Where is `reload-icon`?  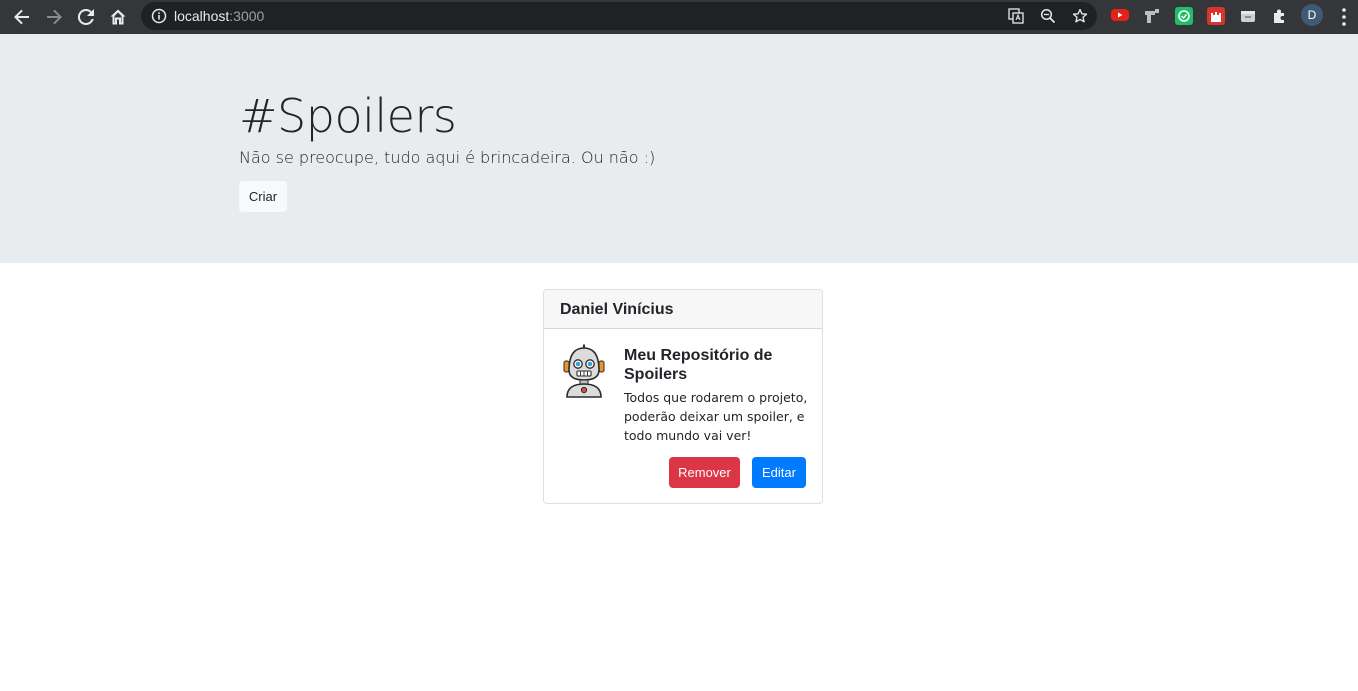 reload-icon is located at coordinates (86, 17).